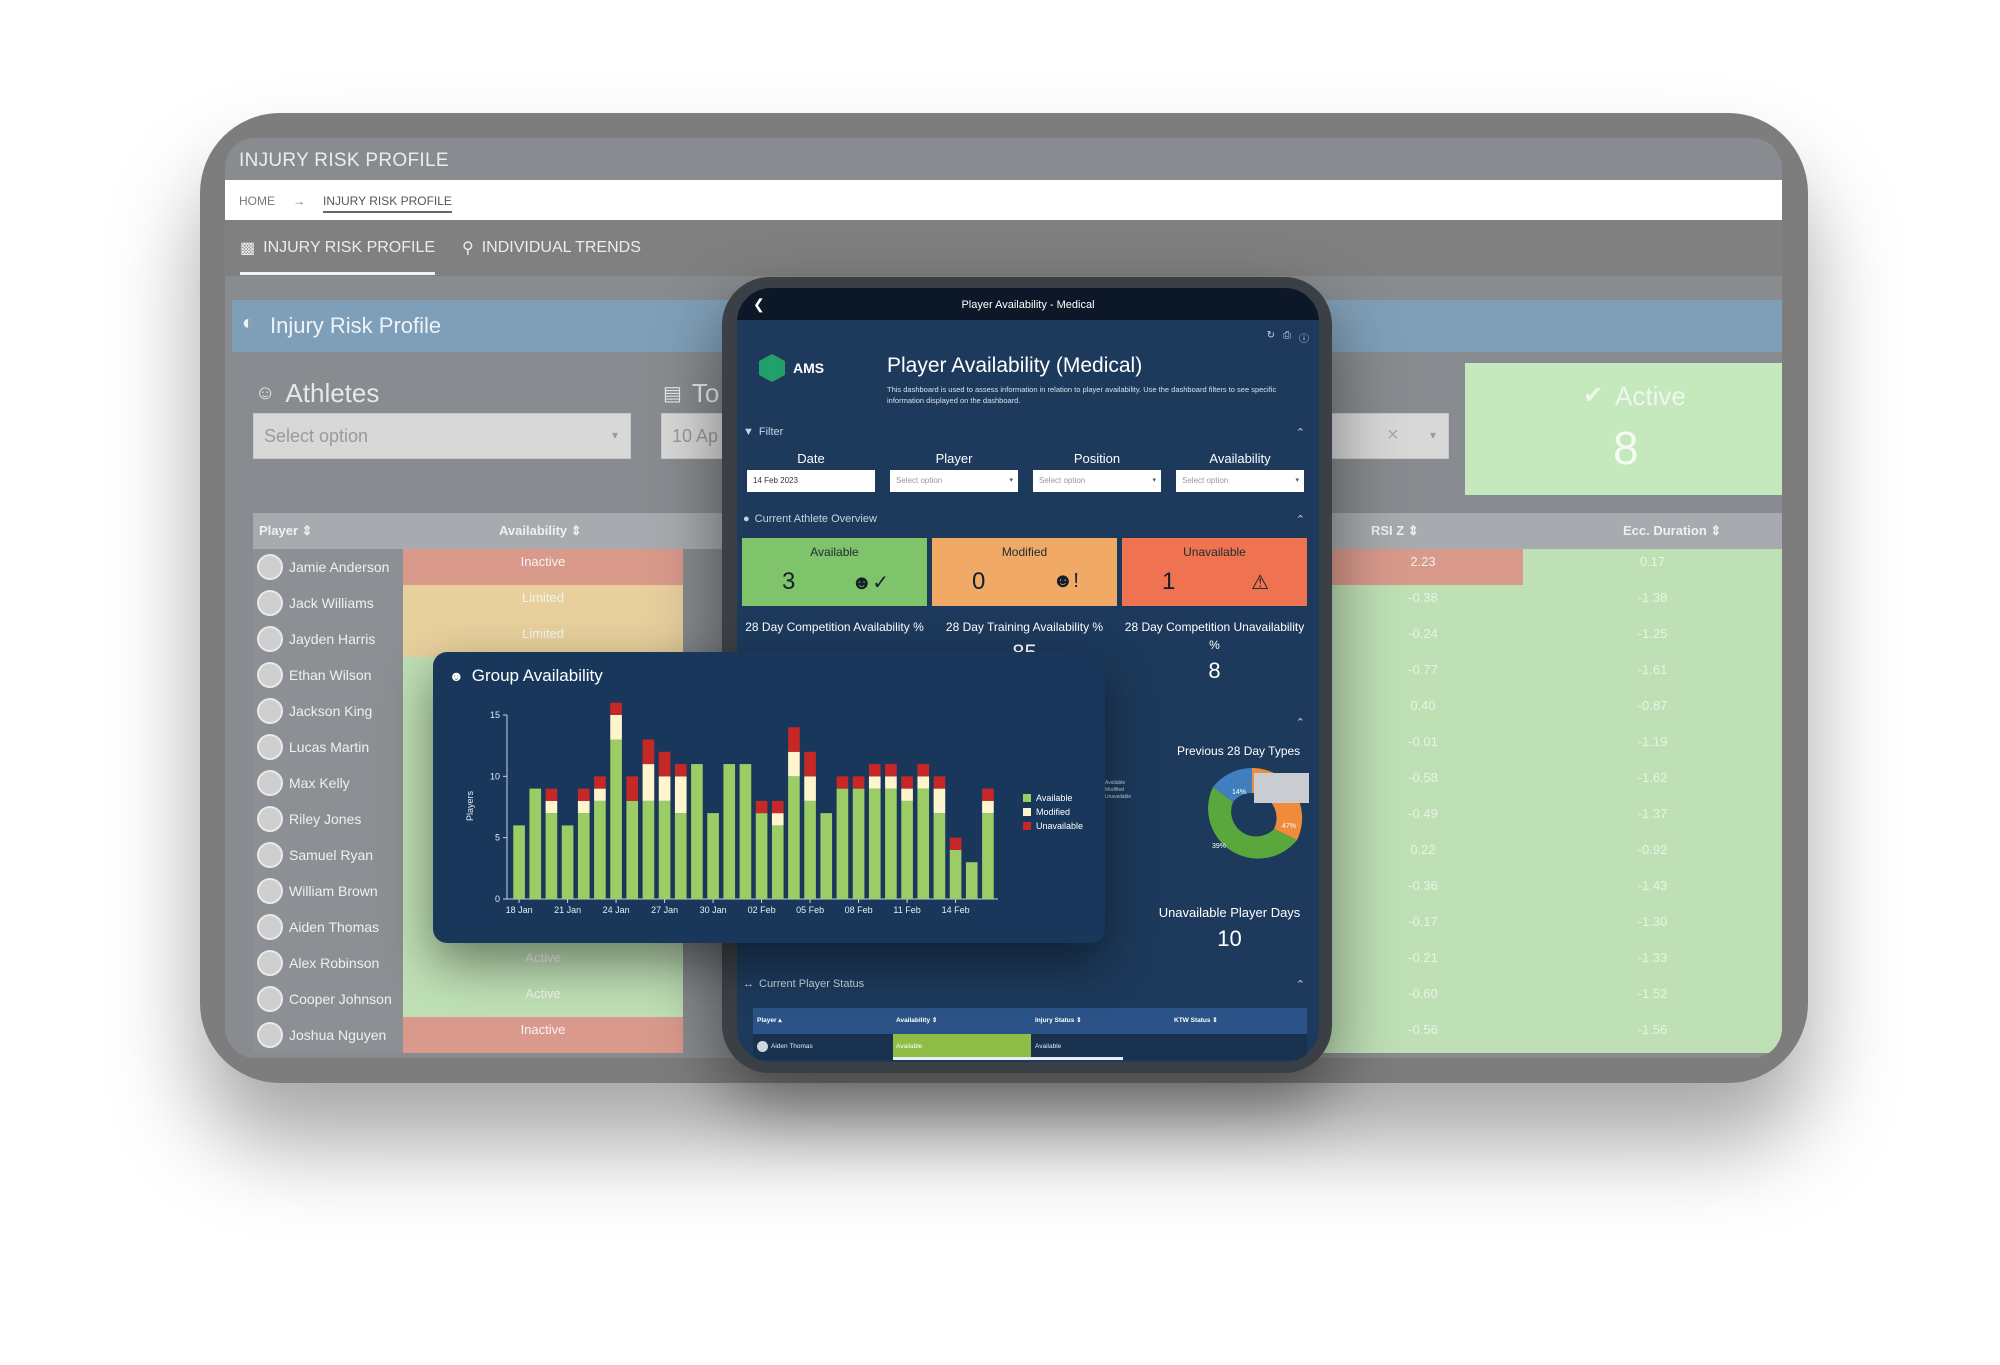  I want to click on player-select: Select option ▾, so click(954, 481).